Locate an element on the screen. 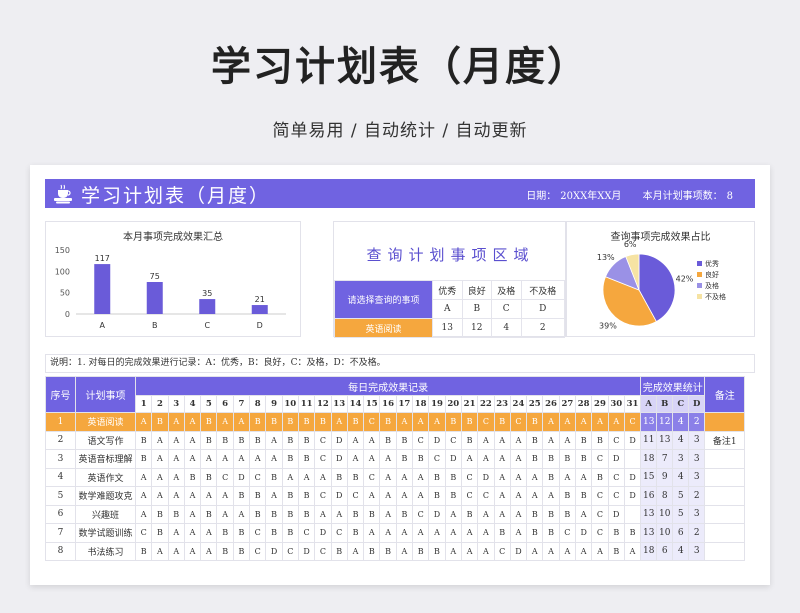 The height and width of the screenshot is (613, 800). stat-cell: 4 is located at coordinates (681, 551).